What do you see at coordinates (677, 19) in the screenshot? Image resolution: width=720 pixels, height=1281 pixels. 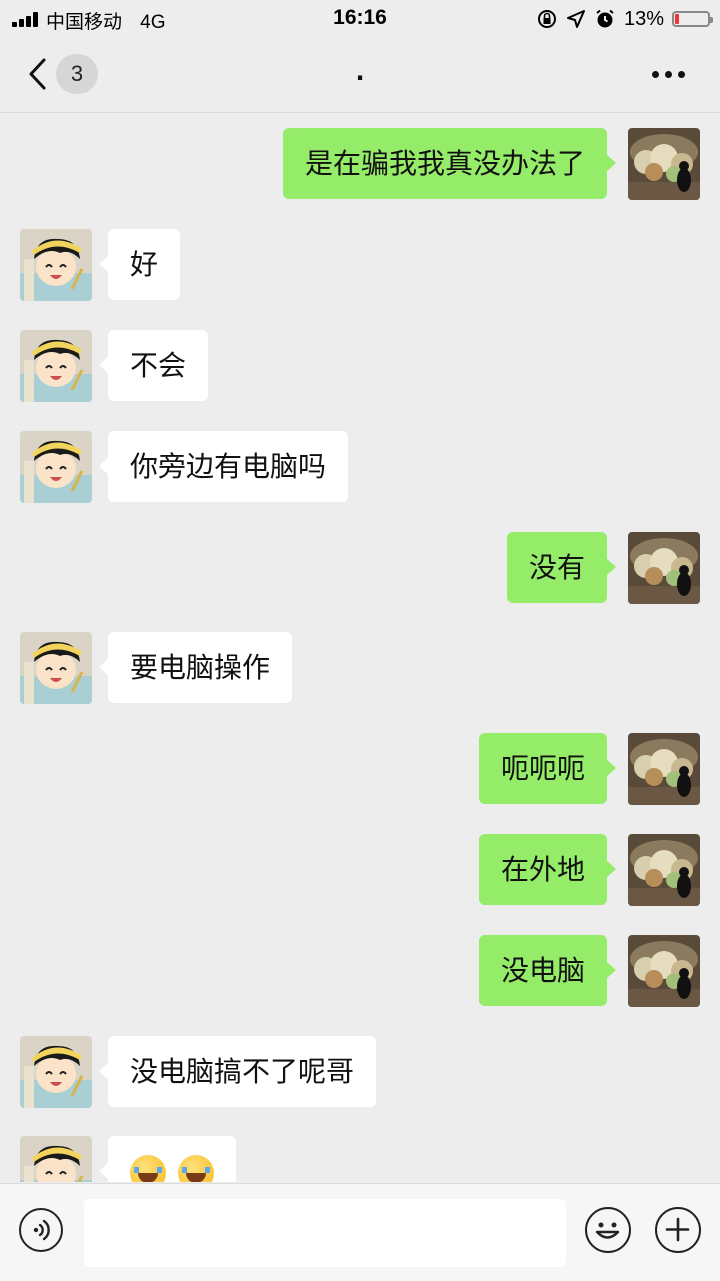 I see `battery-level` at bounding box center [677, 19].